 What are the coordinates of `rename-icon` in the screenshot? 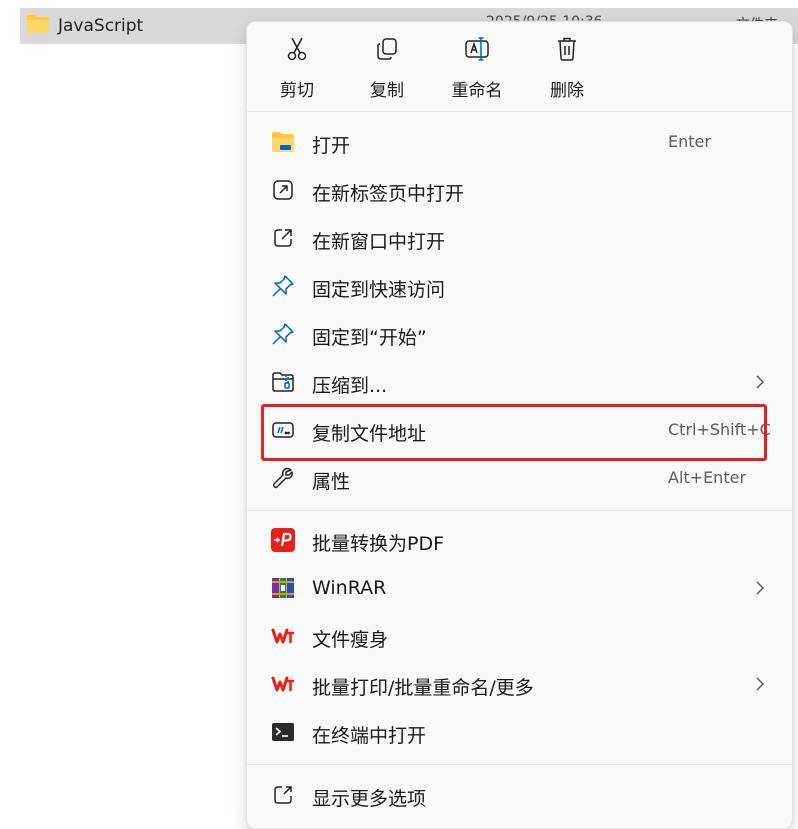 It's located at (477, 49).